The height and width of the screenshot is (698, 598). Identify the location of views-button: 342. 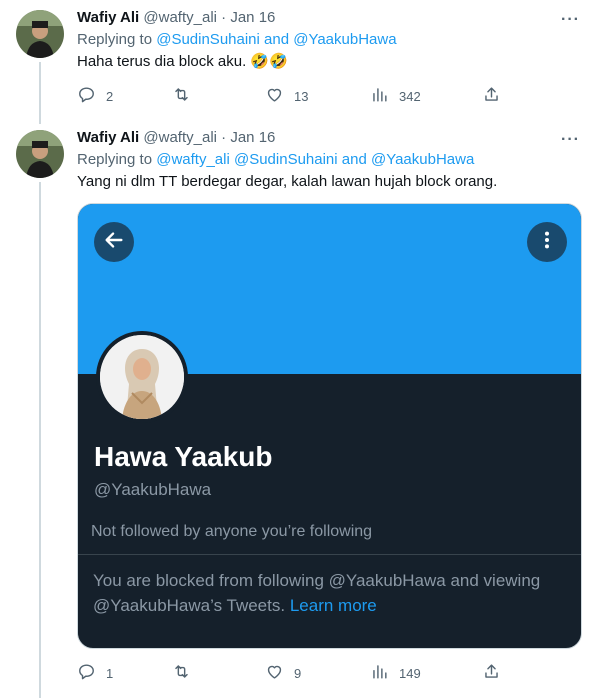
(395, 96).